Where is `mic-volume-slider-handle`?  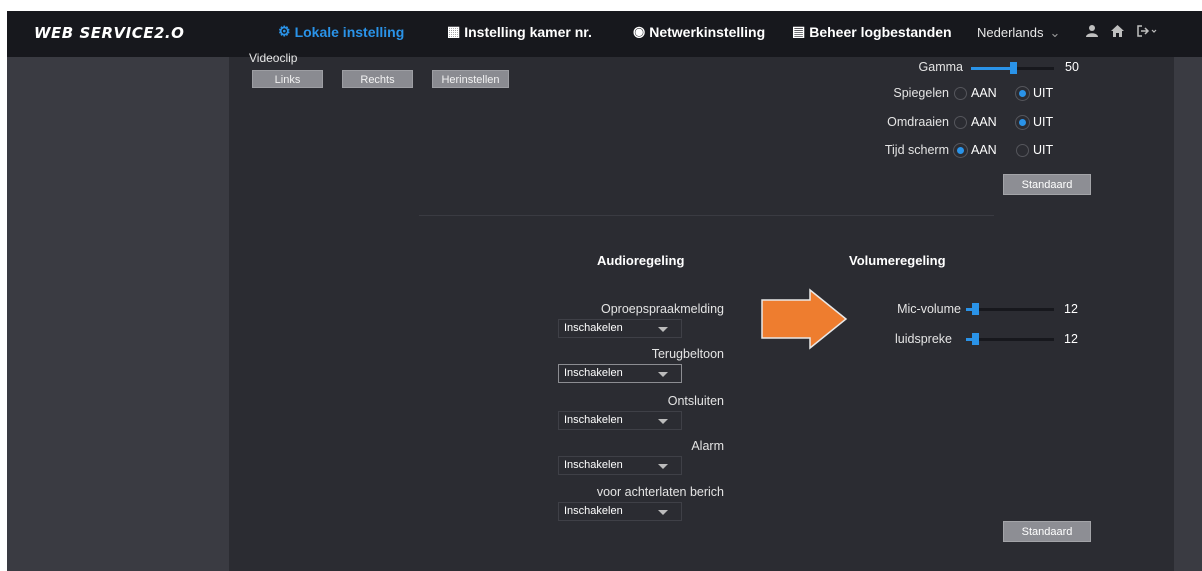
mic-volume-slider-handle is located at coordinates (975, 309).